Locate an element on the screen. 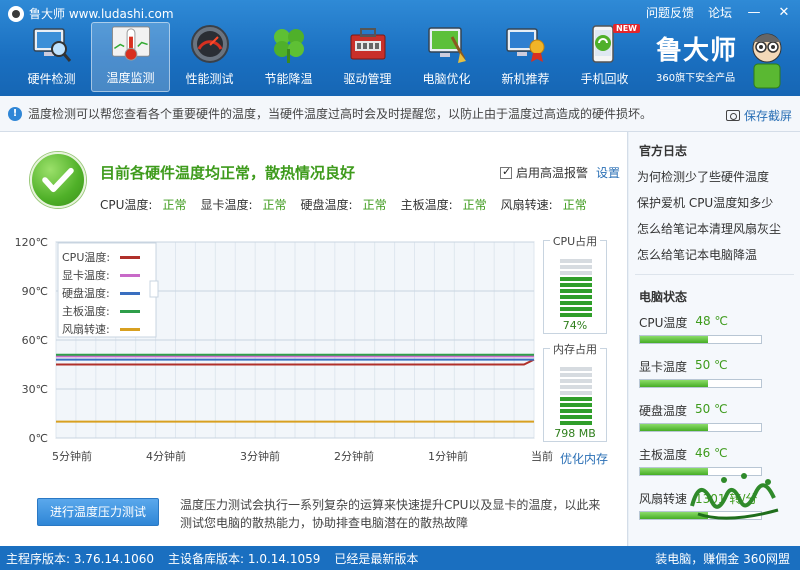  update-status: 已经是最新版本 is located at coordinates (376, 558).